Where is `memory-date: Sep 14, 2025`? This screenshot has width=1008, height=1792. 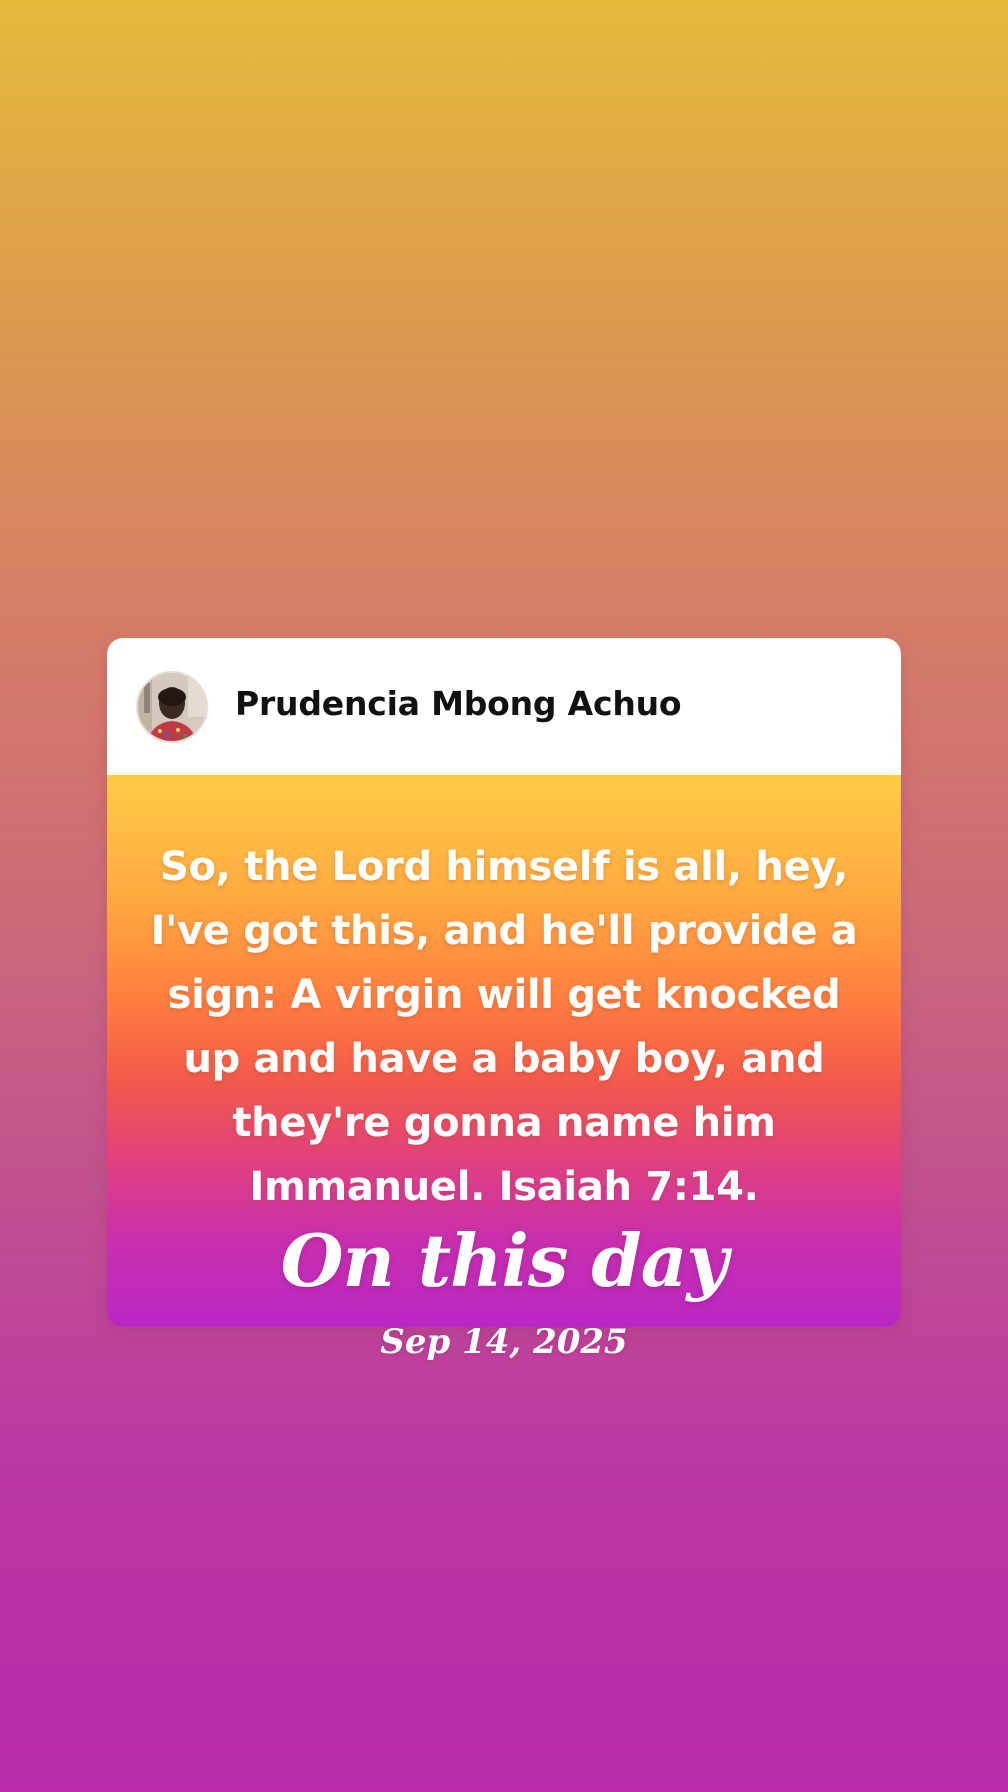 memory-date: Sep 14, 2025 is located at coordinates (504, 1342).